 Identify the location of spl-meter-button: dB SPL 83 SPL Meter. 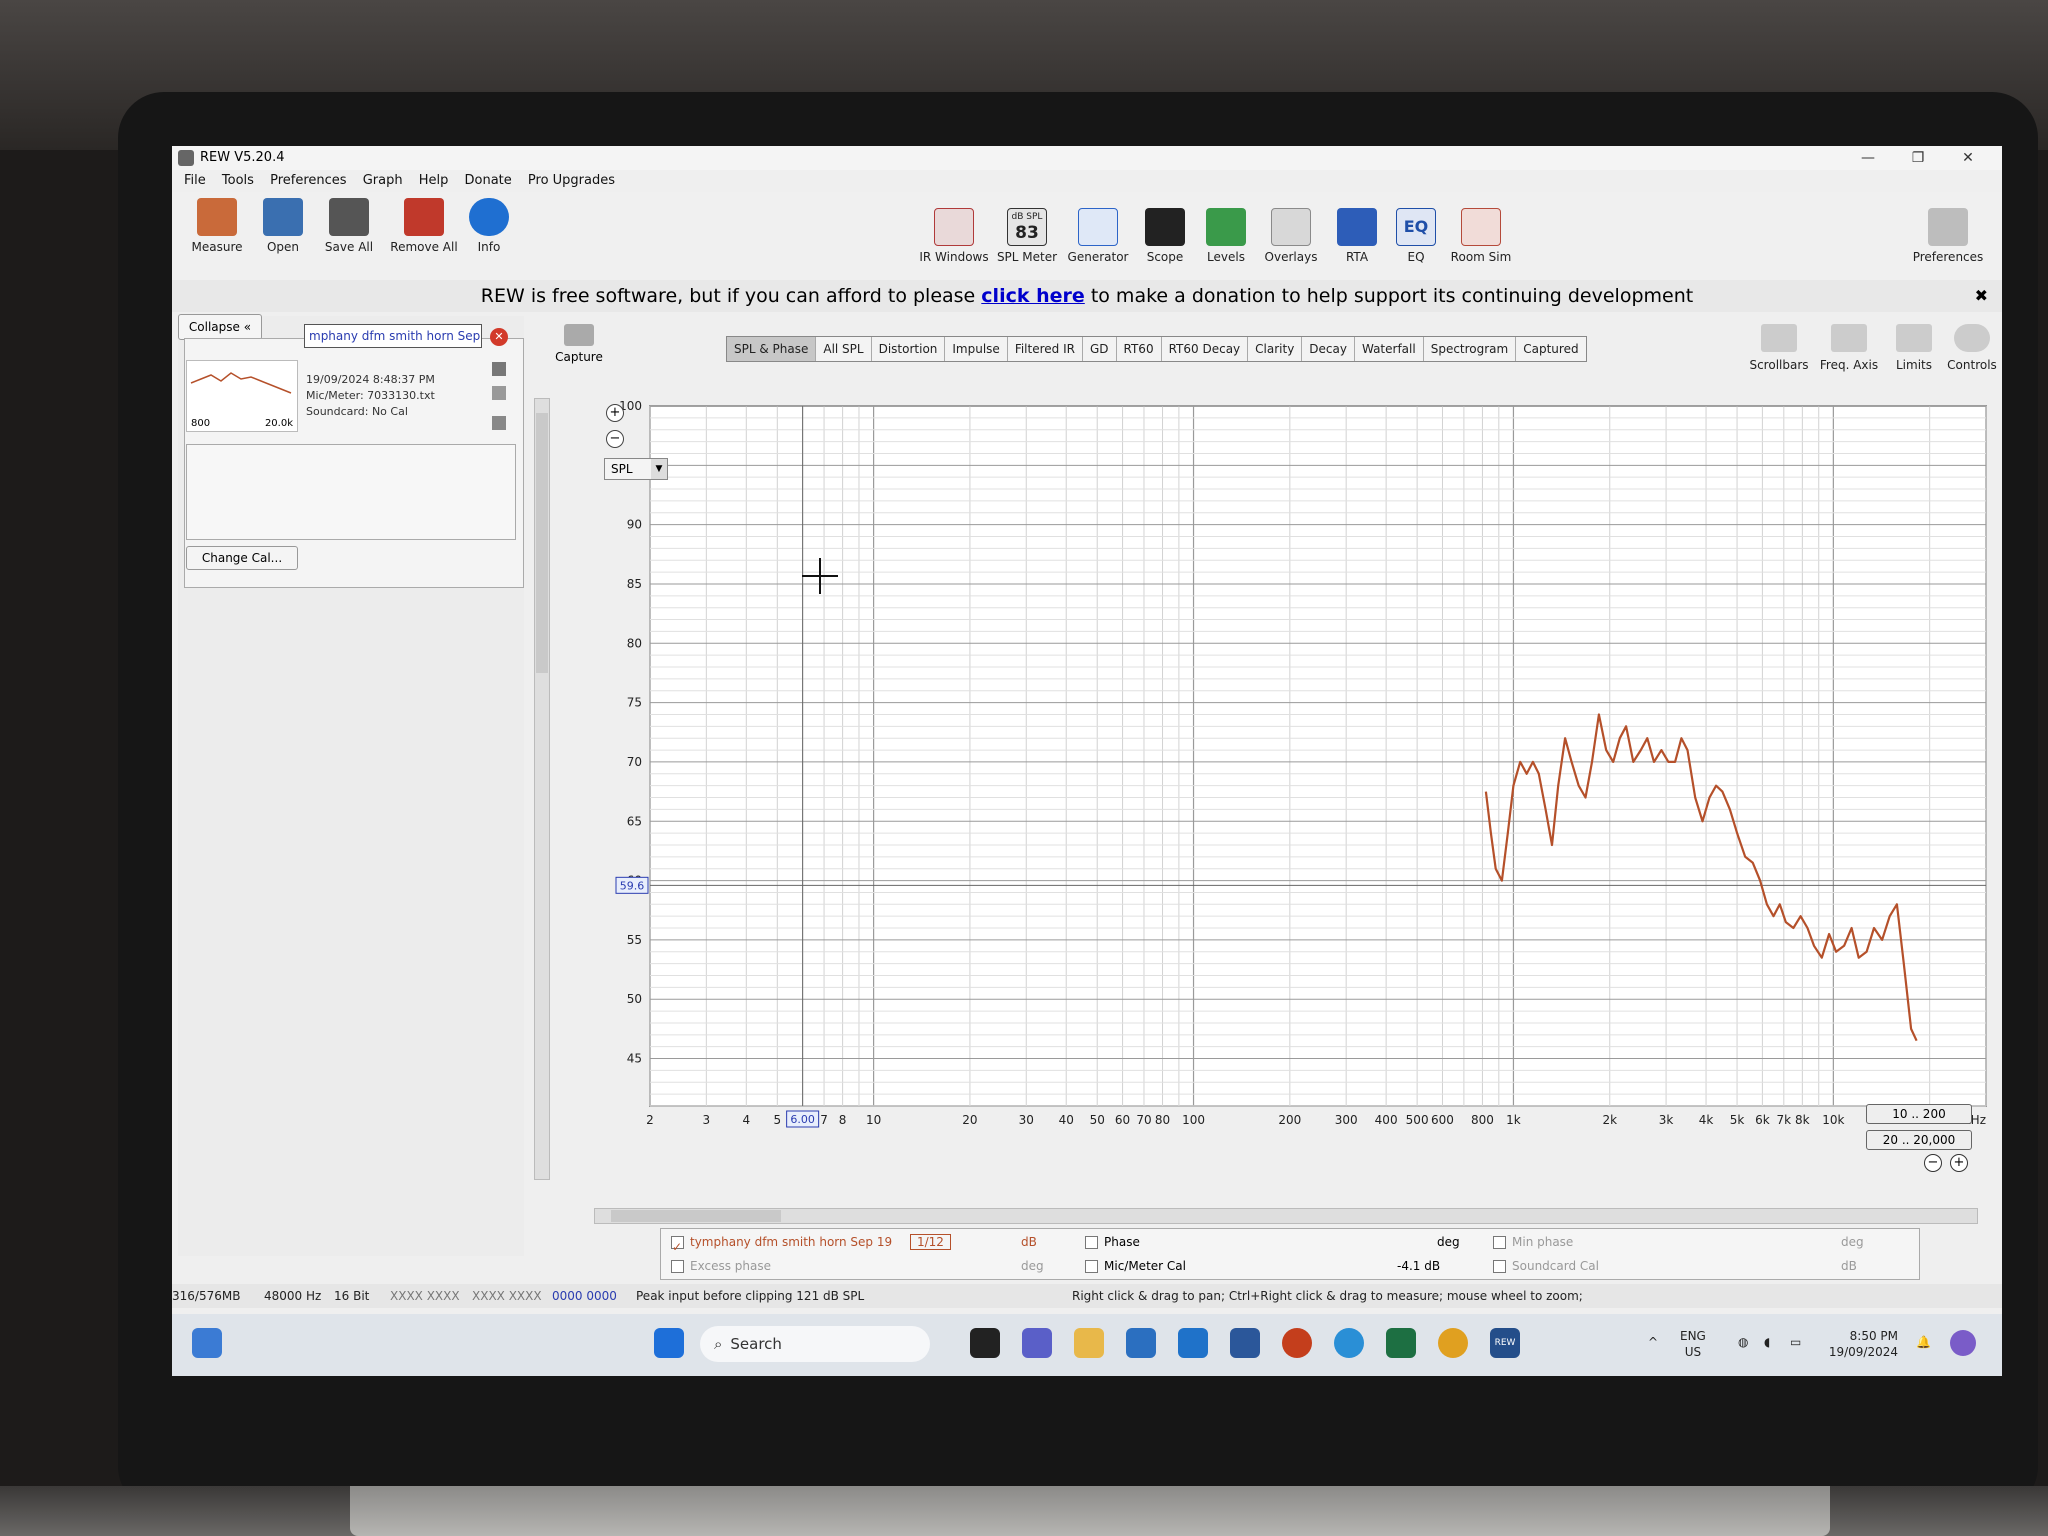
(1027, 236).